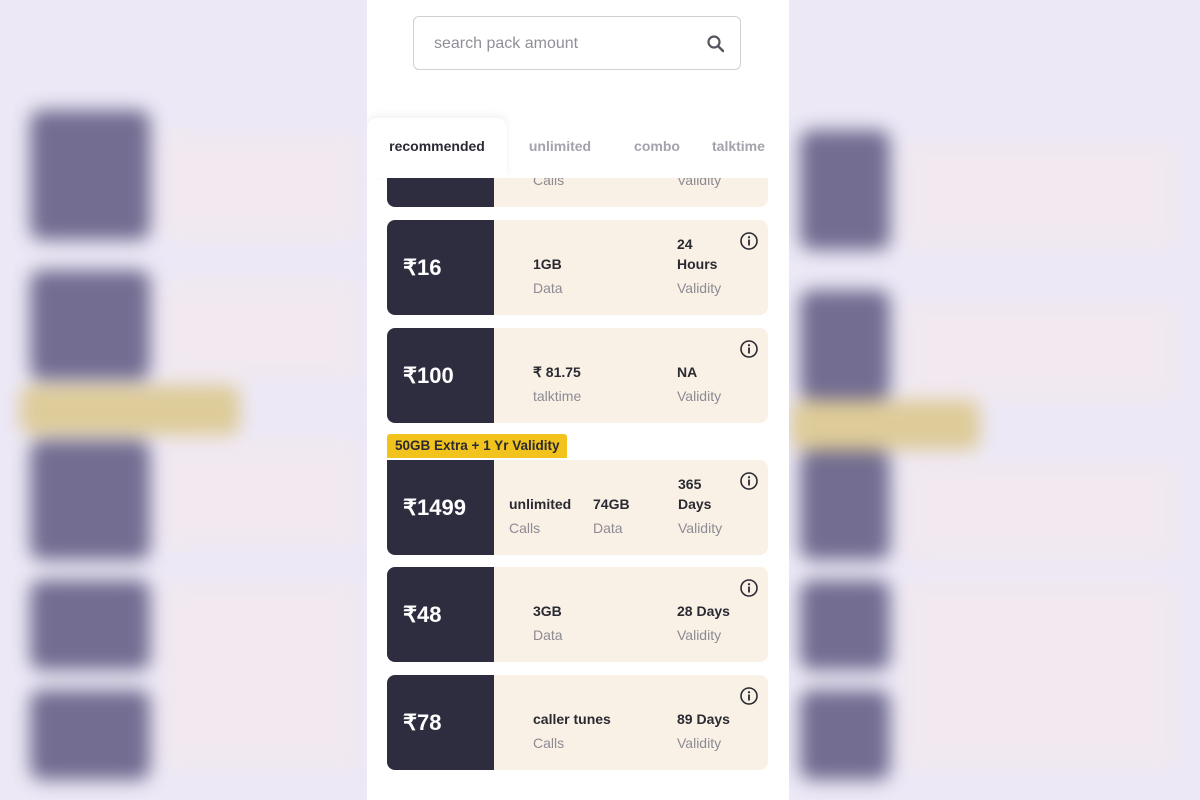 Image resolution: width=1200 pixels, height=800 pixels. Describe the element at coordinates (548, 623) in the screenshot. I see `pack-data: 3GB Data` at that location.